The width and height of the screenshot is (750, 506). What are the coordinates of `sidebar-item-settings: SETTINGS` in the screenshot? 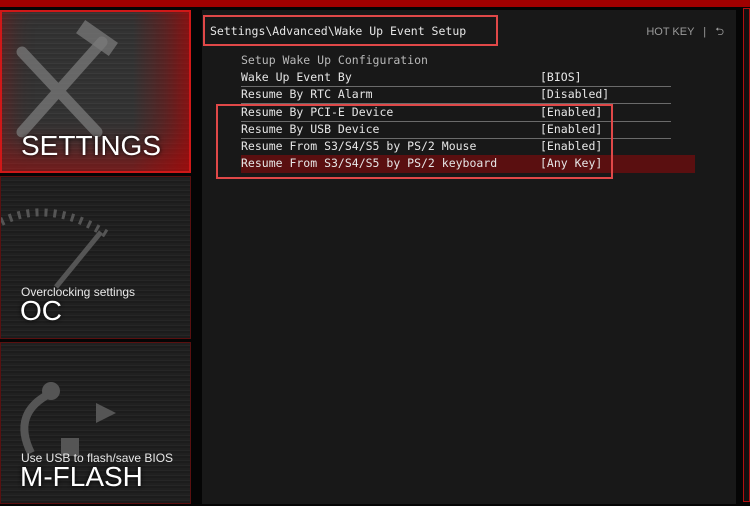 It's located at (95, 91).